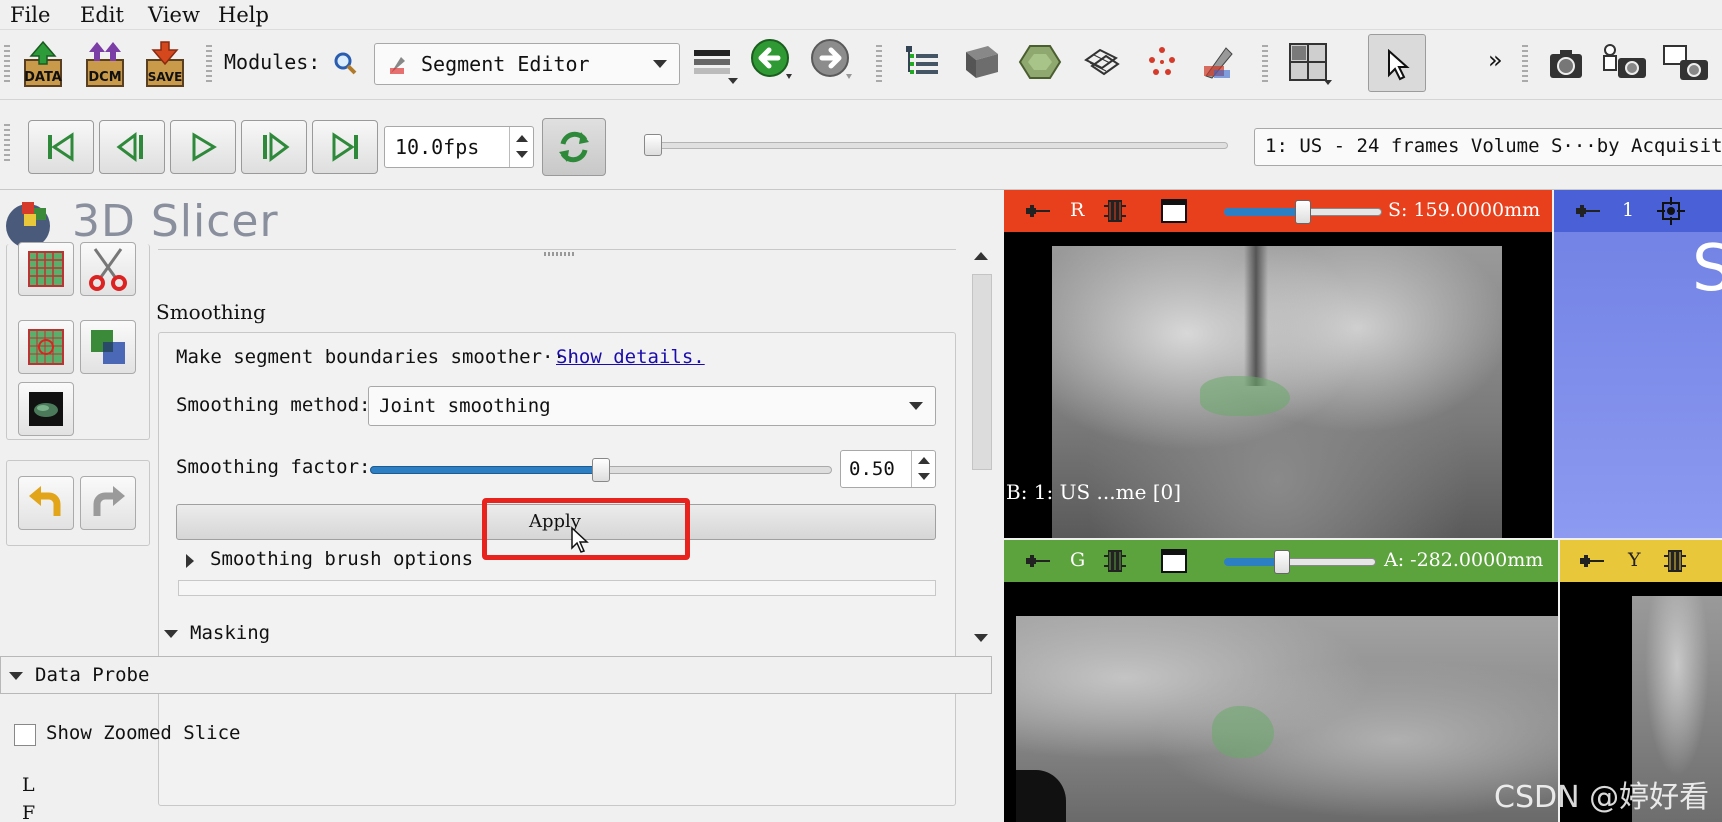 The height and width of the screenshot is (822, 1722). What do you see at coordinates (1495, 60) in the screenshot?
I see `more-tools-button: »` at bounding box center [1495, 60].